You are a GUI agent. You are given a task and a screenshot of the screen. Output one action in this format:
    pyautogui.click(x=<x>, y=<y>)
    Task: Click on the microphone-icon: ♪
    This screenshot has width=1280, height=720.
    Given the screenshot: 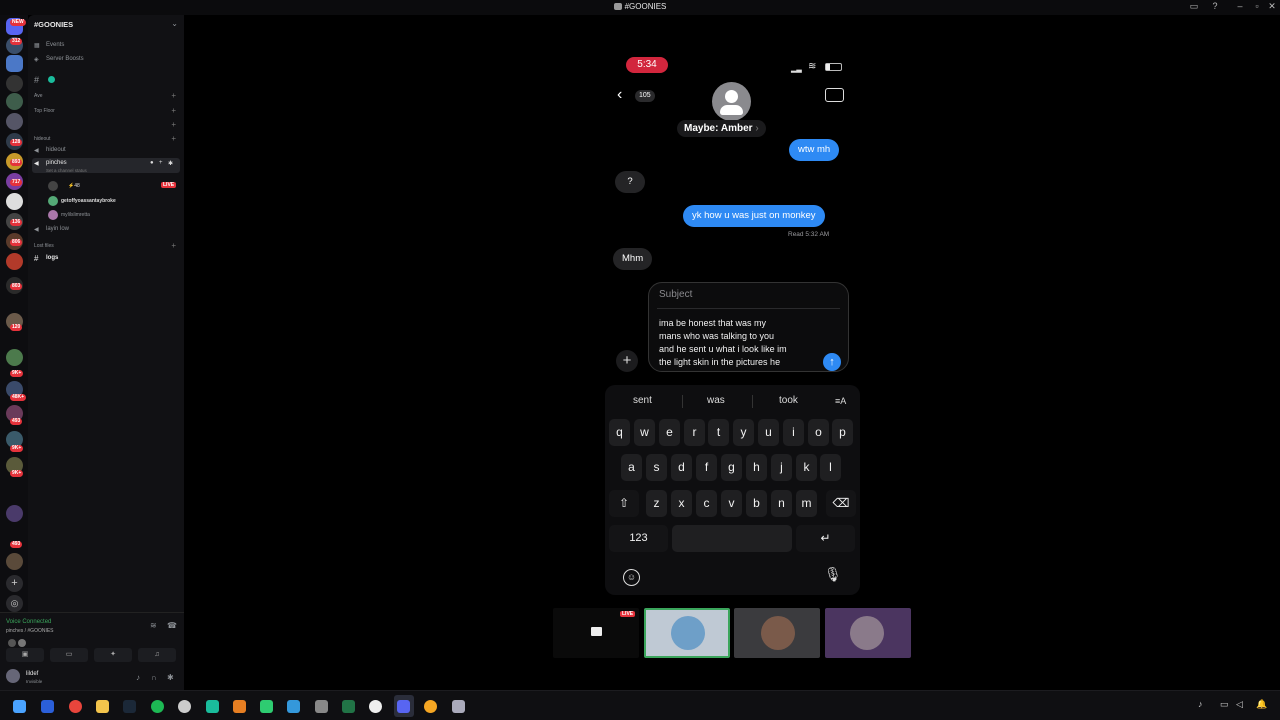 What is the action you would take?
    pyautogui.click(x=138, y=677)
    